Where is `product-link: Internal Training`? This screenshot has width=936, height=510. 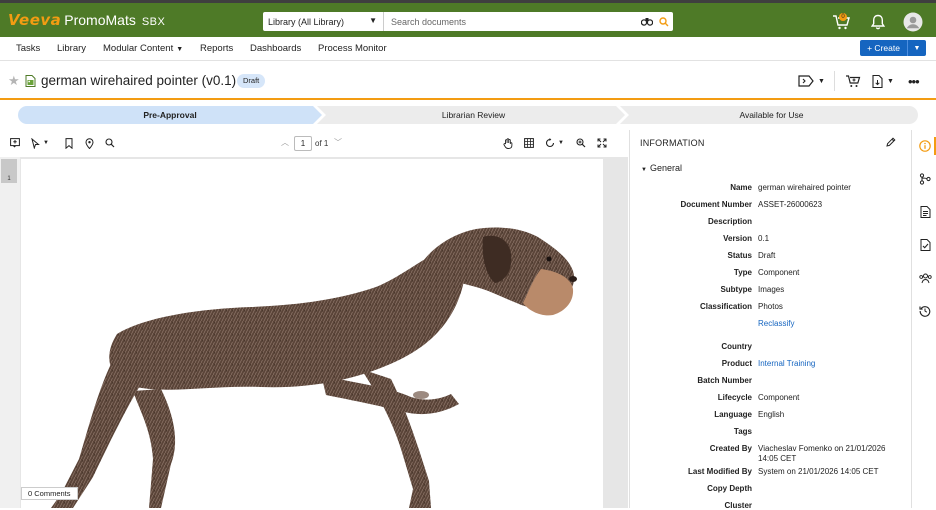 product-link: Internal Training is located at coordinates (828, 364).